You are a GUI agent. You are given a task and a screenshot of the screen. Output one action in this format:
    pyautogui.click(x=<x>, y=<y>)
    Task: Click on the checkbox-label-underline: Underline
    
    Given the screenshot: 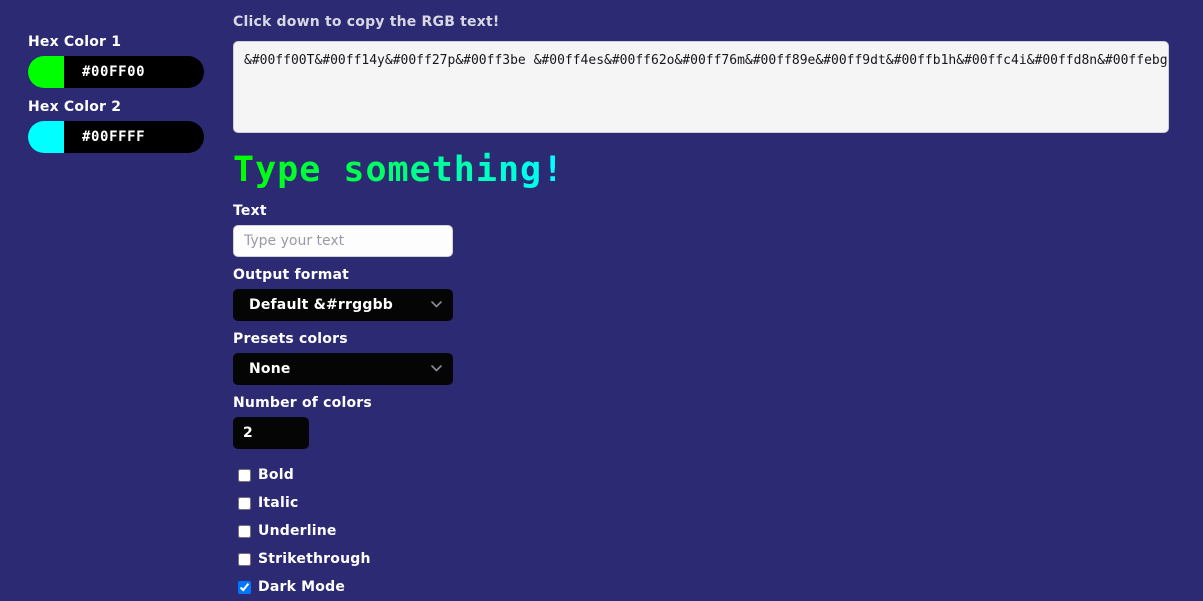 What is the action you would take?
    pyautogui.click(x=297, y=531)
    